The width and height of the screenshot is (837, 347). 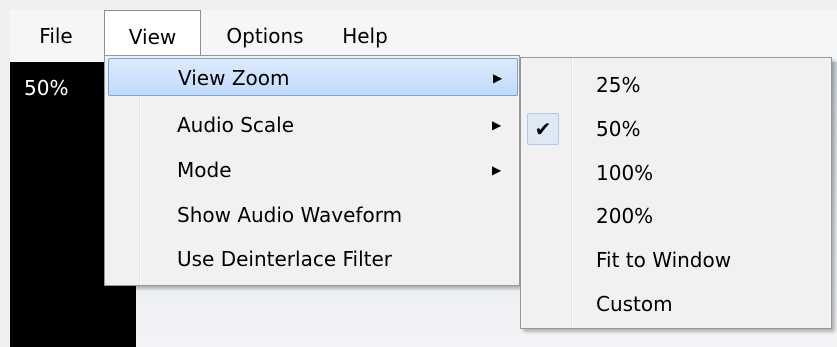 I want to click on view-zoom-label: View Zoom, so click(x=234, y=78).